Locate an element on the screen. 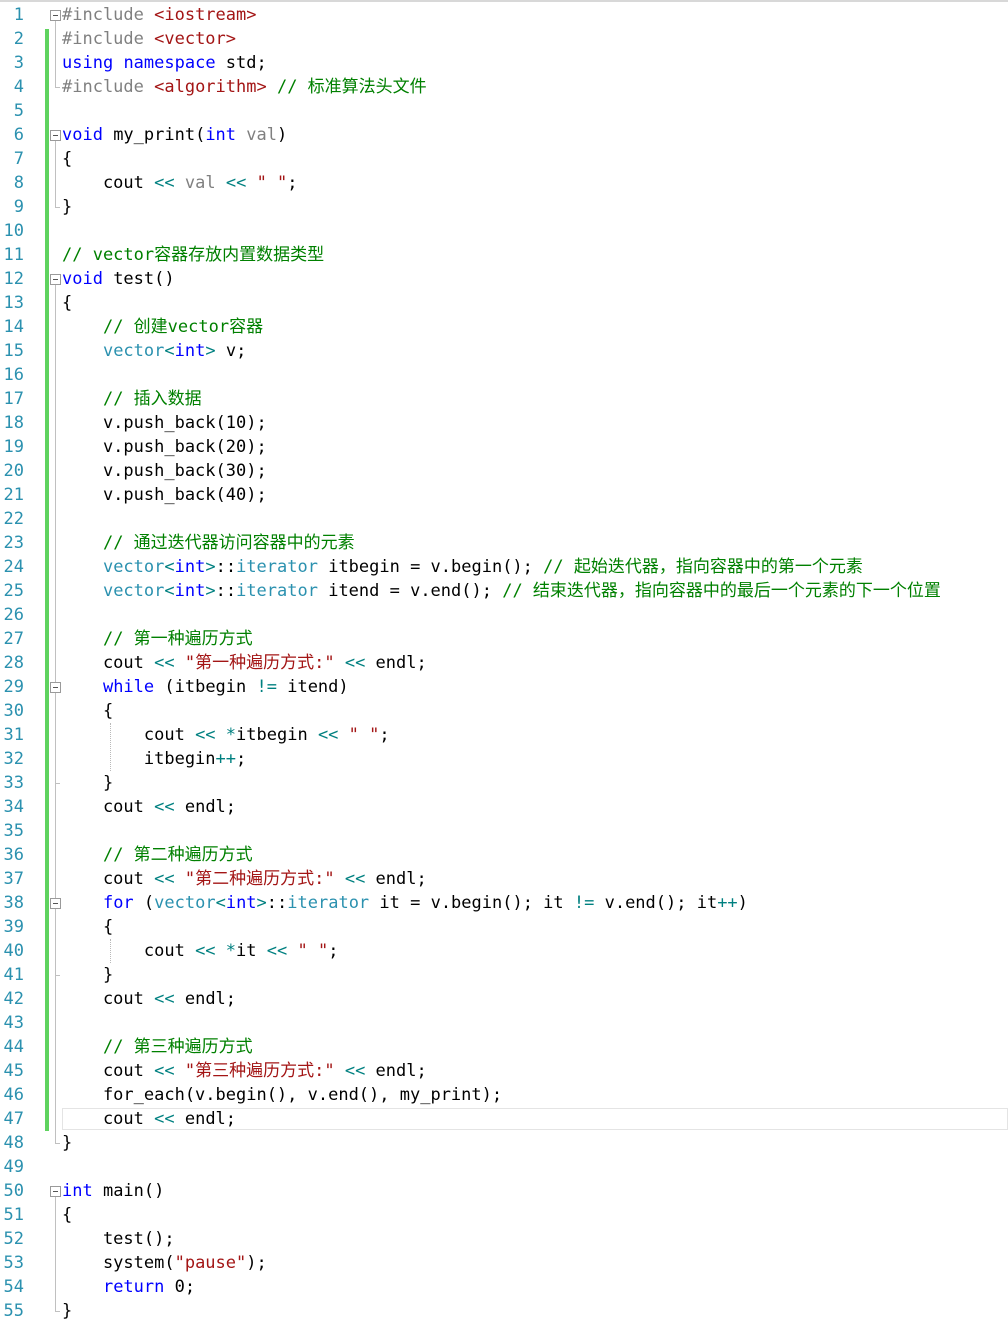 Image resolution: width=1008 pixels, height=1324 pixels. line-number: 28 is located at coordinates (13, 663).